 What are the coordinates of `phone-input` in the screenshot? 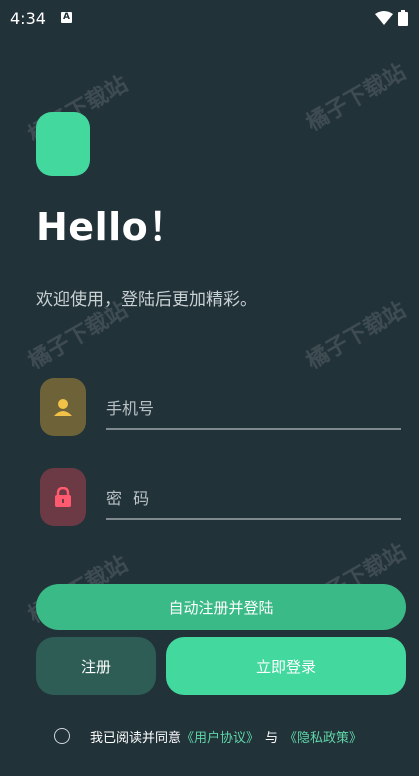 It's located at (253, 409).